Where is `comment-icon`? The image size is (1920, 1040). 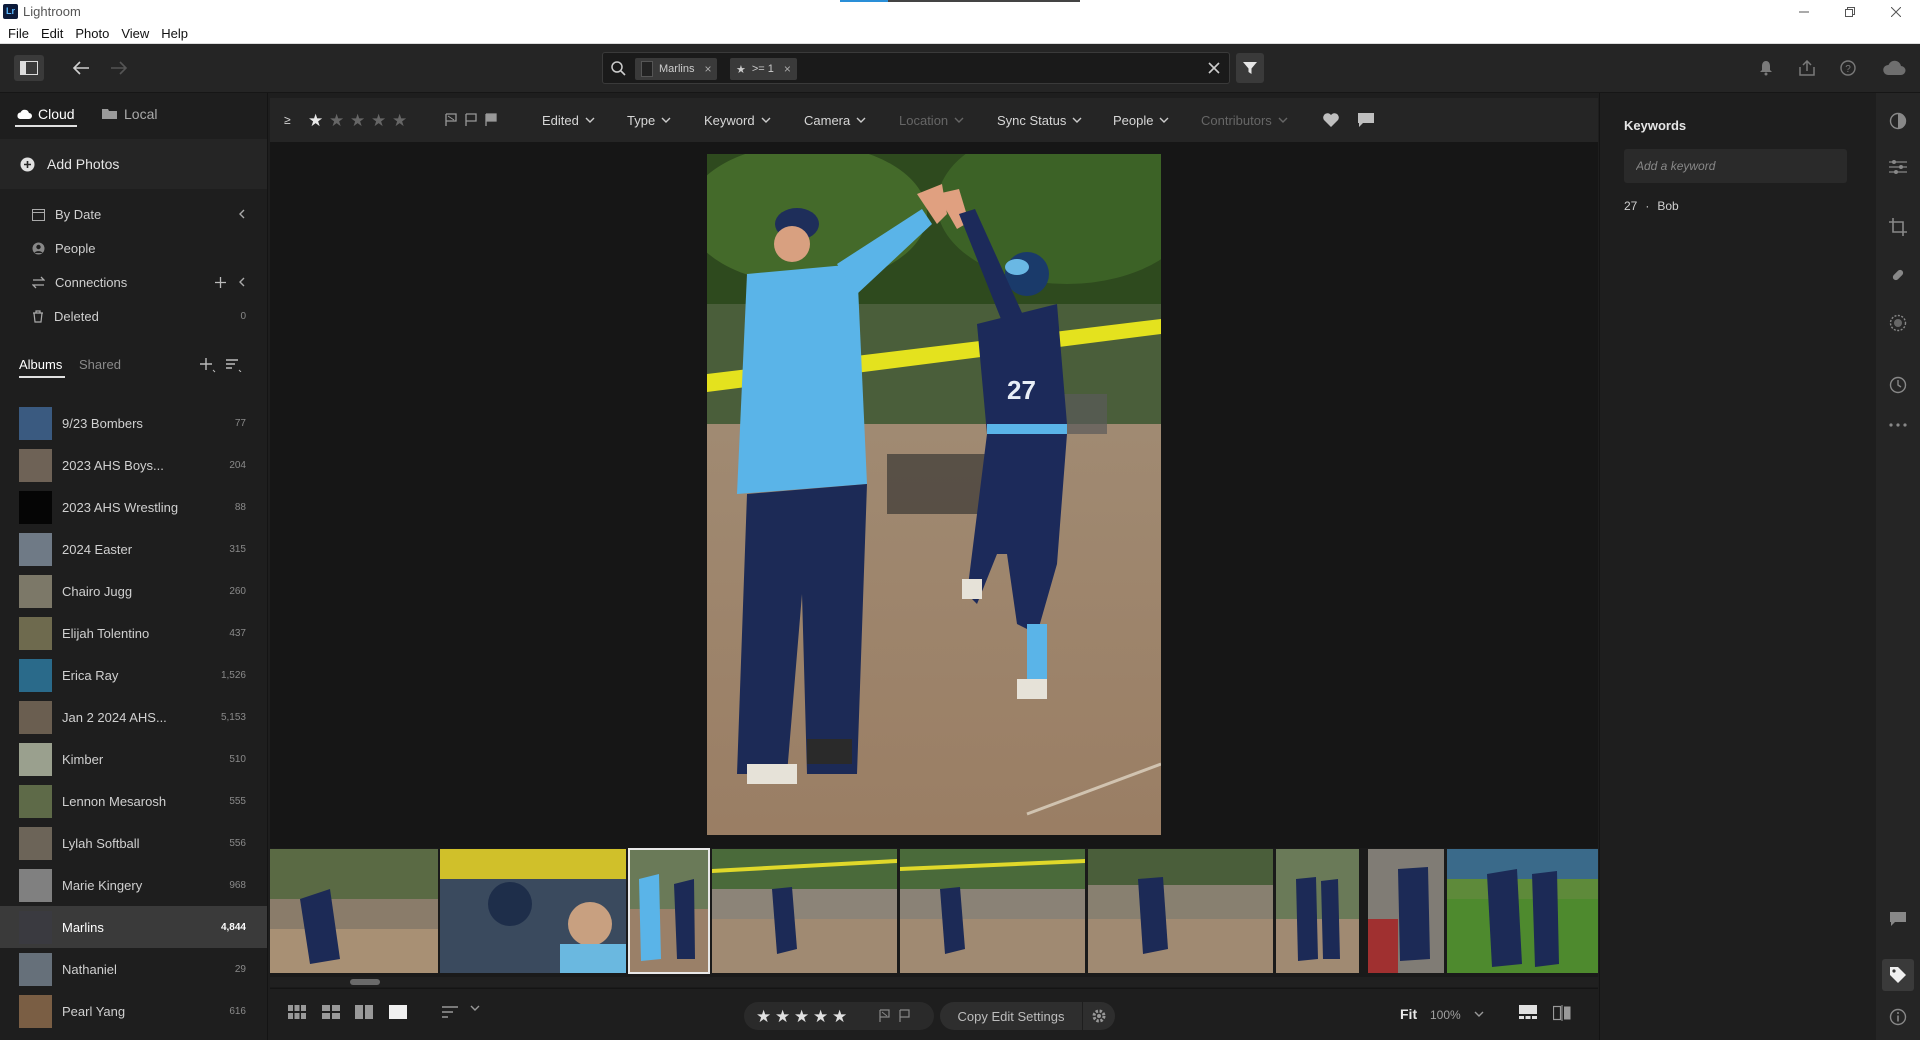 comment-icon is located at coordinates (1366, 120).